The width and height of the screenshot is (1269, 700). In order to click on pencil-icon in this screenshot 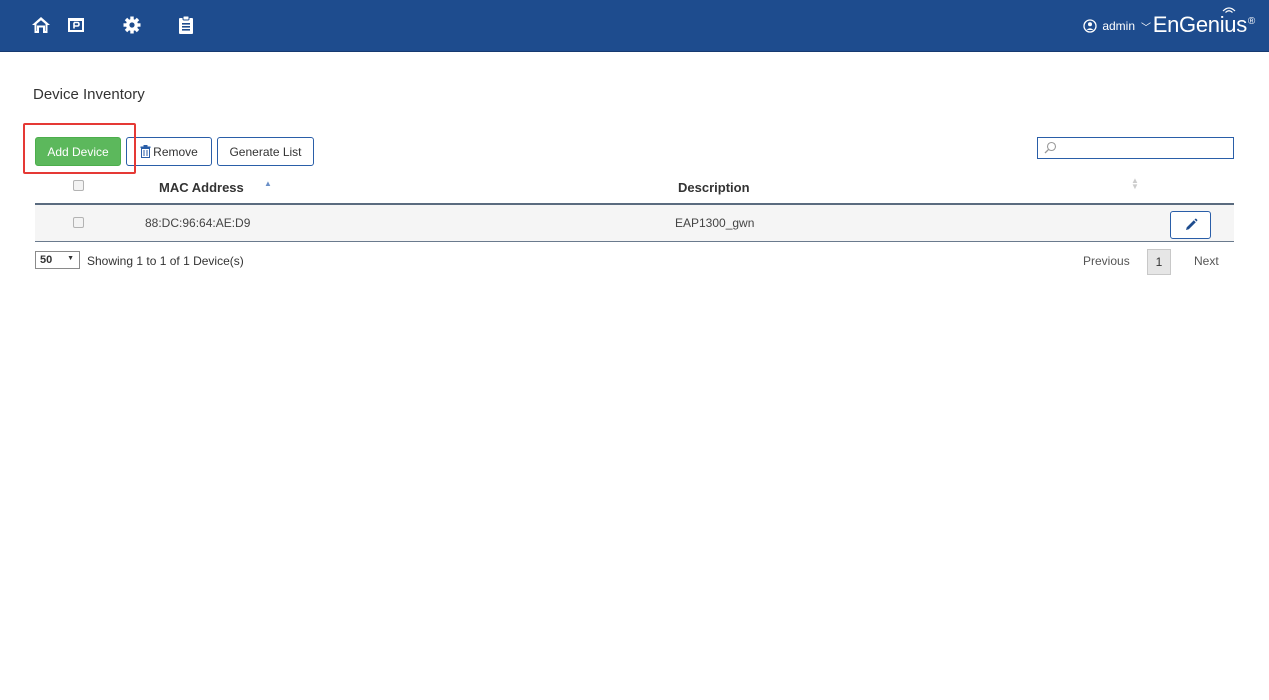, I will do `click(1191, 224)`.